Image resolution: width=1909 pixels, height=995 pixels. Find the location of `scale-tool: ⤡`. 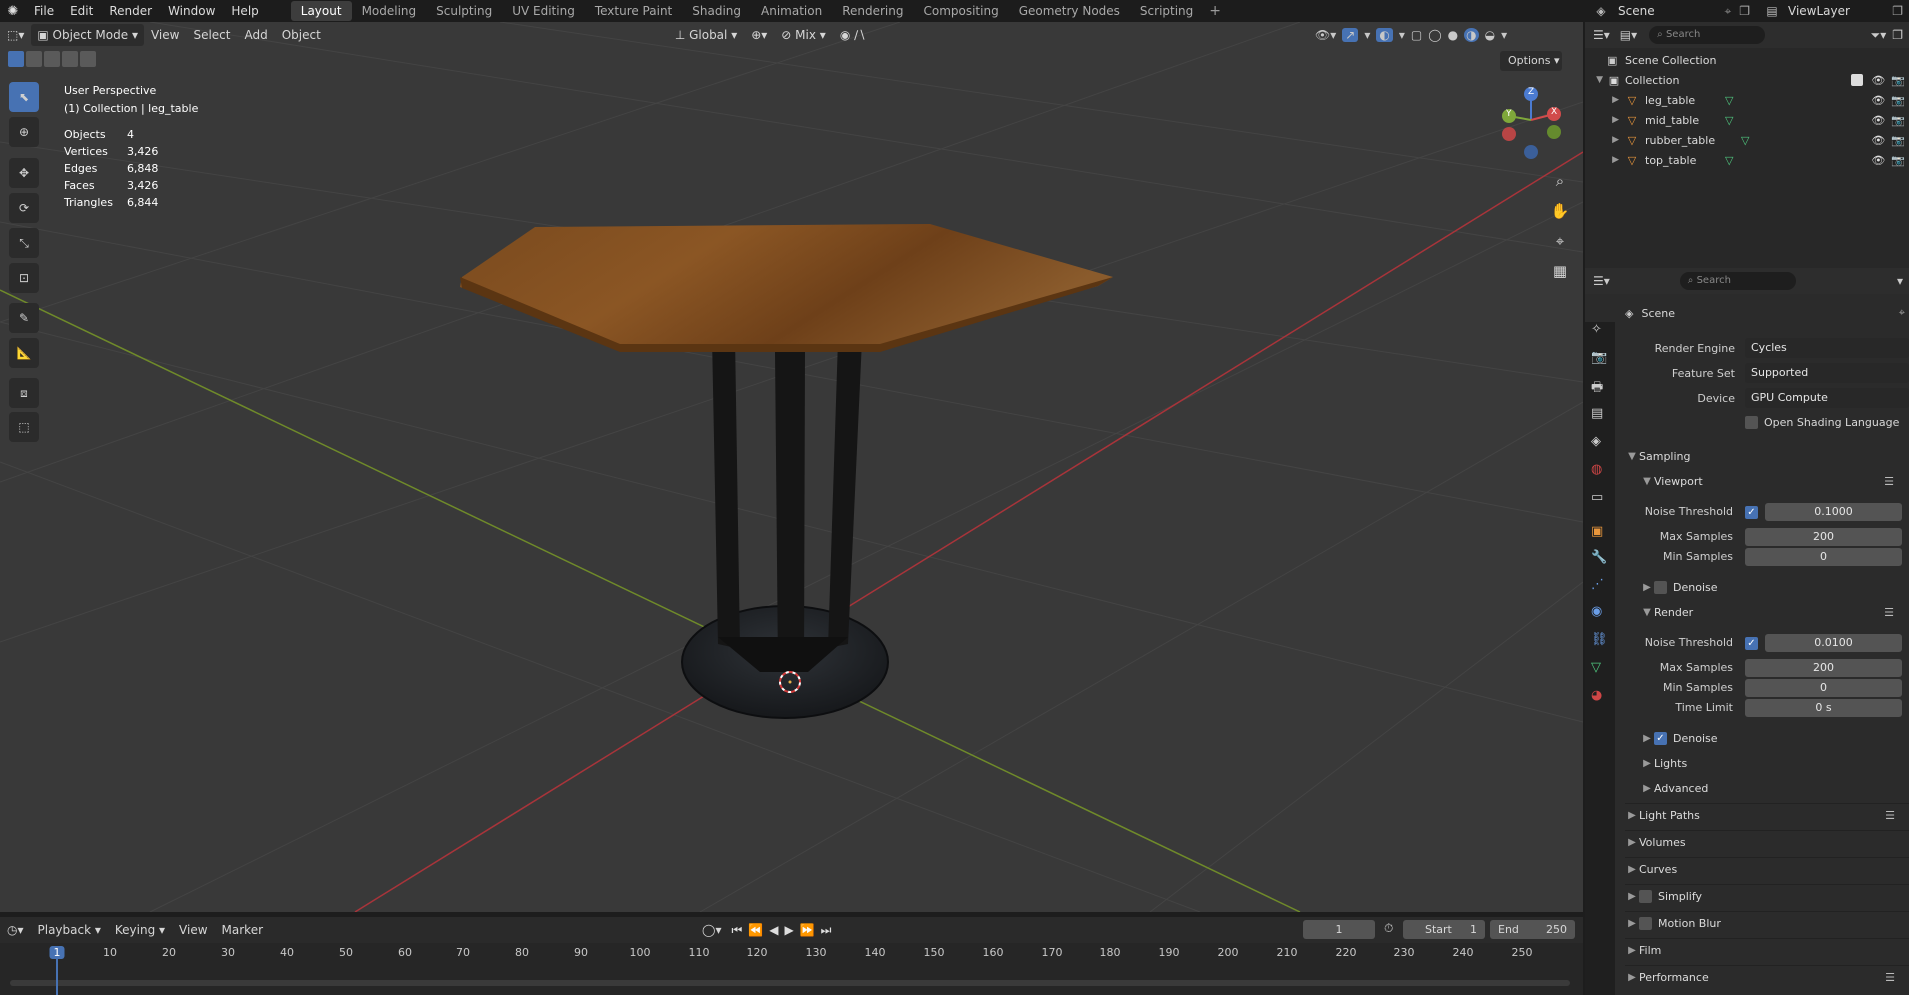

scale-tool: ⤡ is located at coordinates (24, 243).